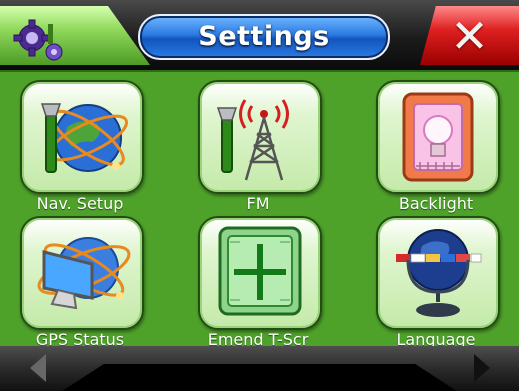 This screenshot has width=519, height=391. I want to click on navigation-setup-icon, so click(84, 138).